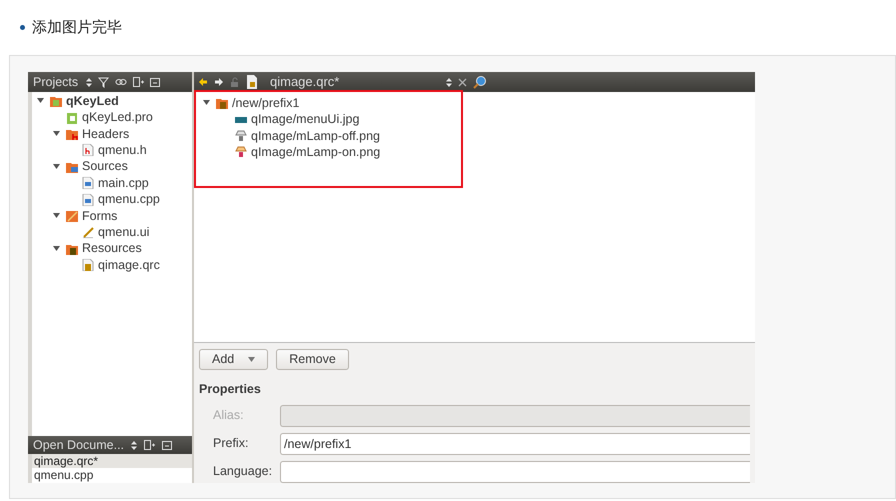 This screenshot has height=501, width=896. What do you see at coordinates (112, 248) in the screenshot?
I see `tree-item: Resources` at bounding box center [112, 248].